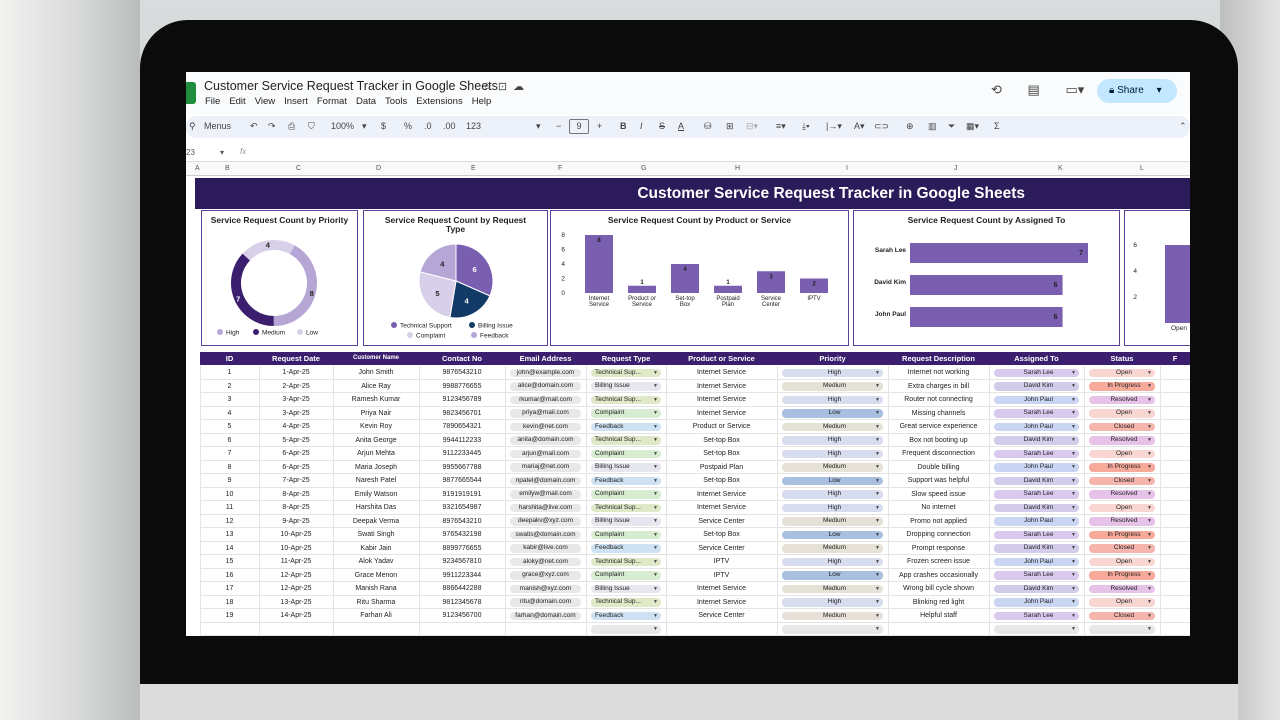 The image size is (1280, 720). Describe the element at coordinates (462, 589) in the screenshot. I see `contact-no-cell: 8866442288` at that location.